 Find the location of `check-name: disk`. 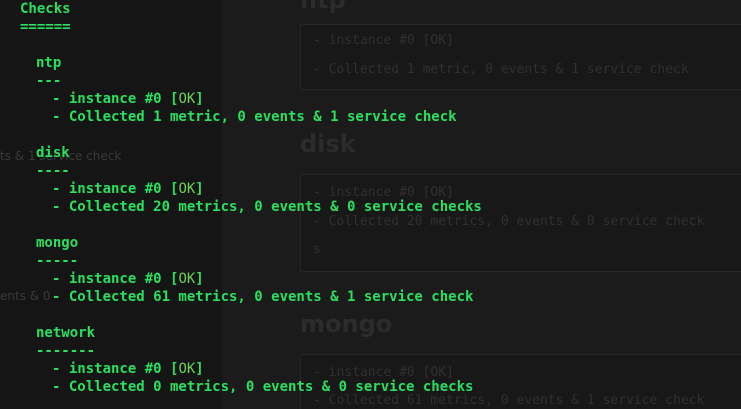

check-name: disk is located at coordinates (53, 153).